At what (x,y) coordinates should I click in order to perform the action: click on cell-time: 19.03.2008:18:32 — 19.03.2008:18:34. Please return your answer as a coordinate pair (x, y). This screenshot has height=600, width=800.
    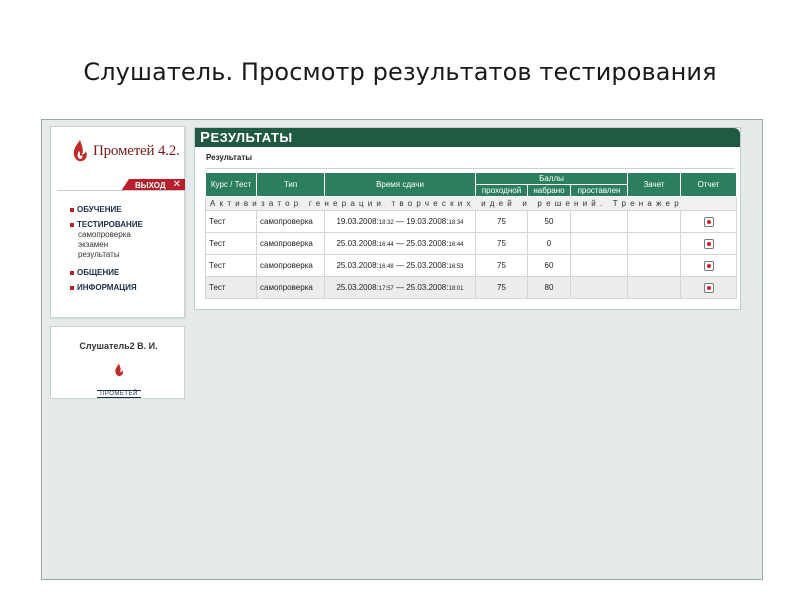
    Looking at the image, I should click on (400, 221).